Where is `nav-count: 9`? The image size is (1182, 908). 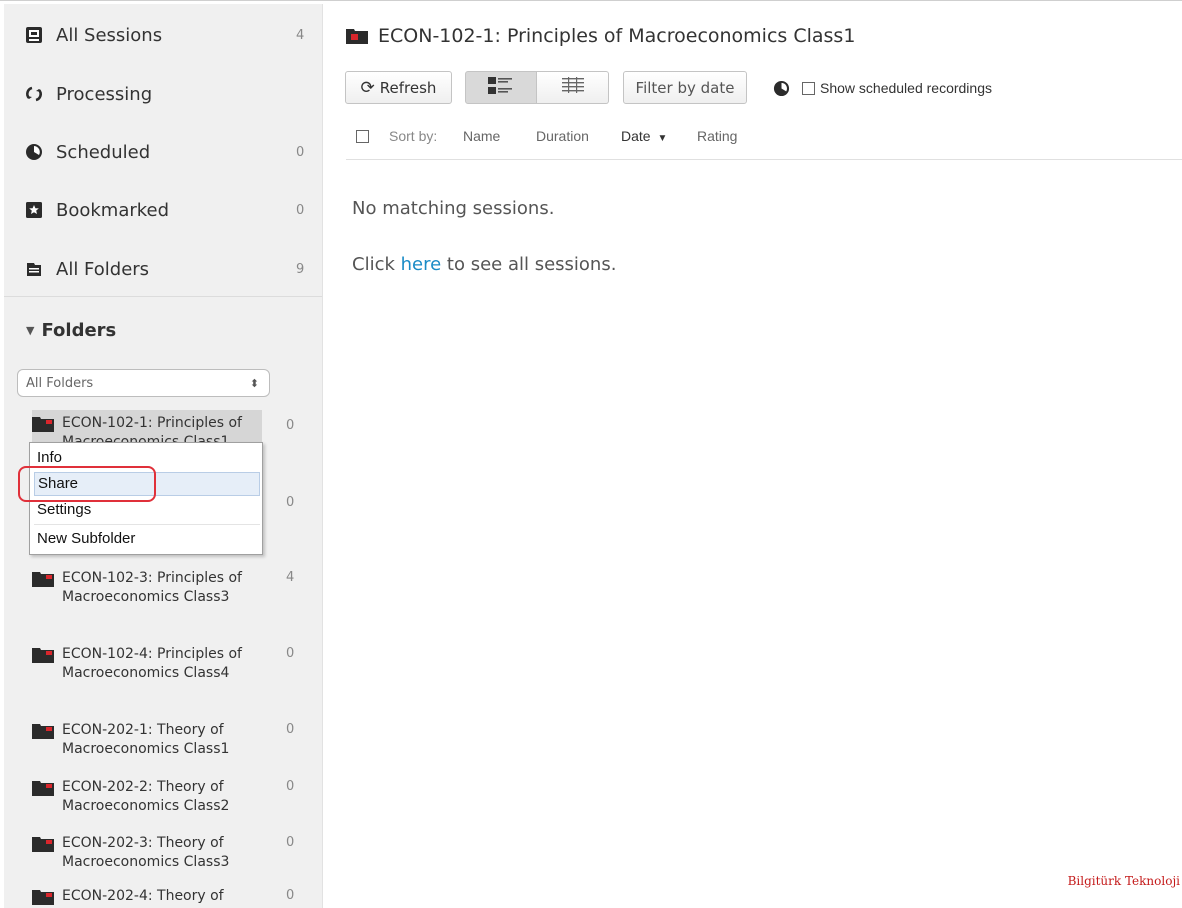
nav-count: 9 is located at coordinates (300, 269).